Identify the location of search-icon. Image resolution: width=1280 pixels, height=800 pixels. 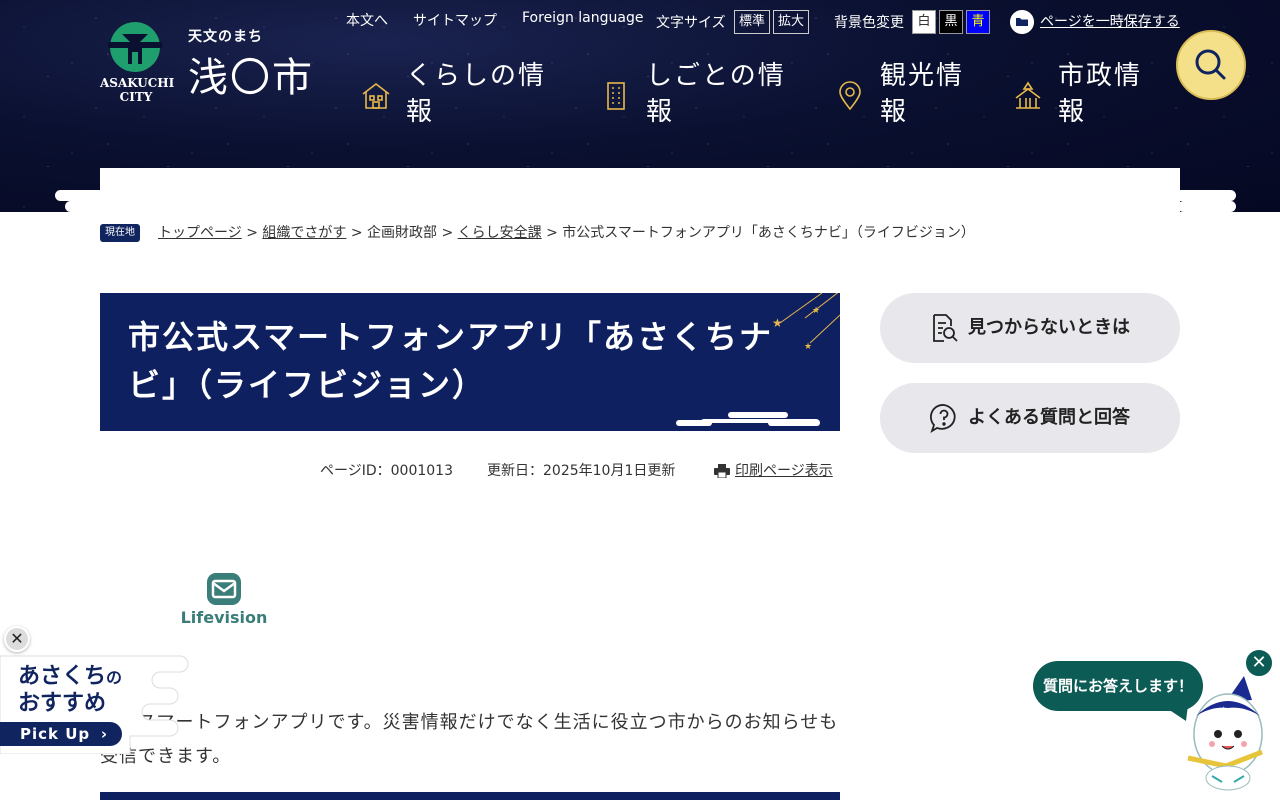
(1210, 64).